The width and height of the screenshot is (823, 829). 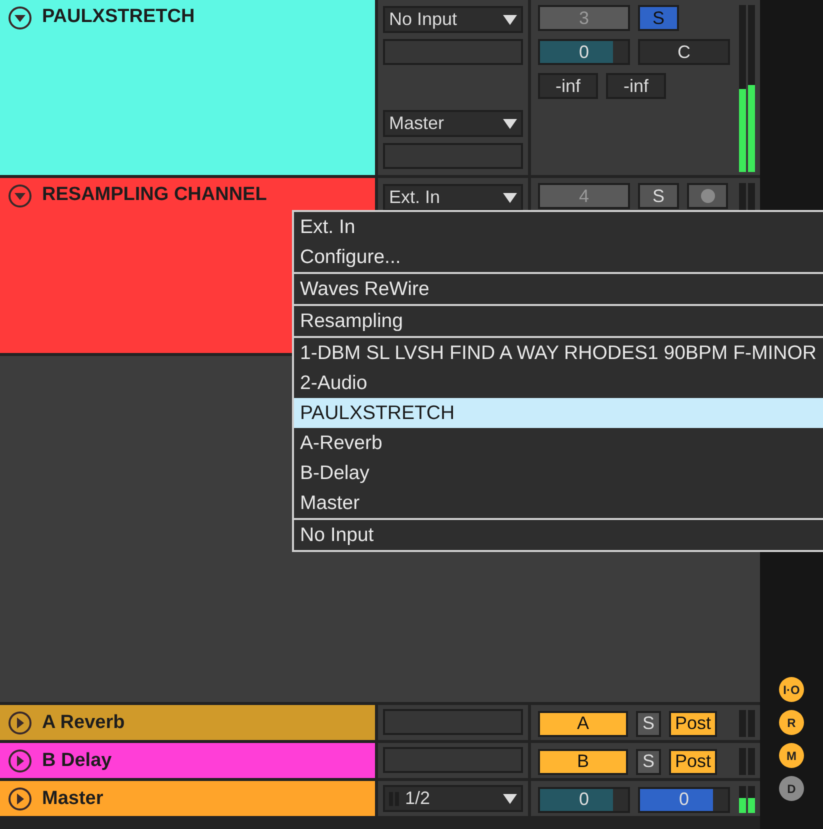 I want to click on toggle-button: I·O, so click(x=791, y=689).